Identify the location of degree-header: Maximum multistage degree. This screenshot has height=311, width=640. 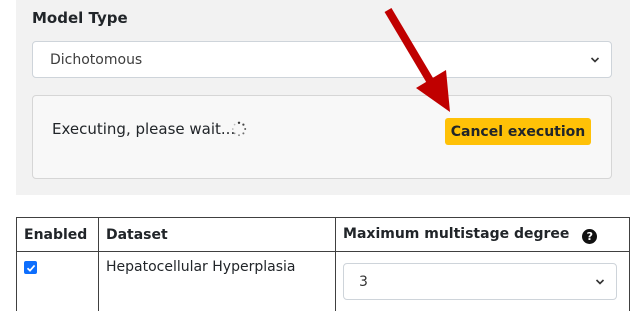
(456, 233).